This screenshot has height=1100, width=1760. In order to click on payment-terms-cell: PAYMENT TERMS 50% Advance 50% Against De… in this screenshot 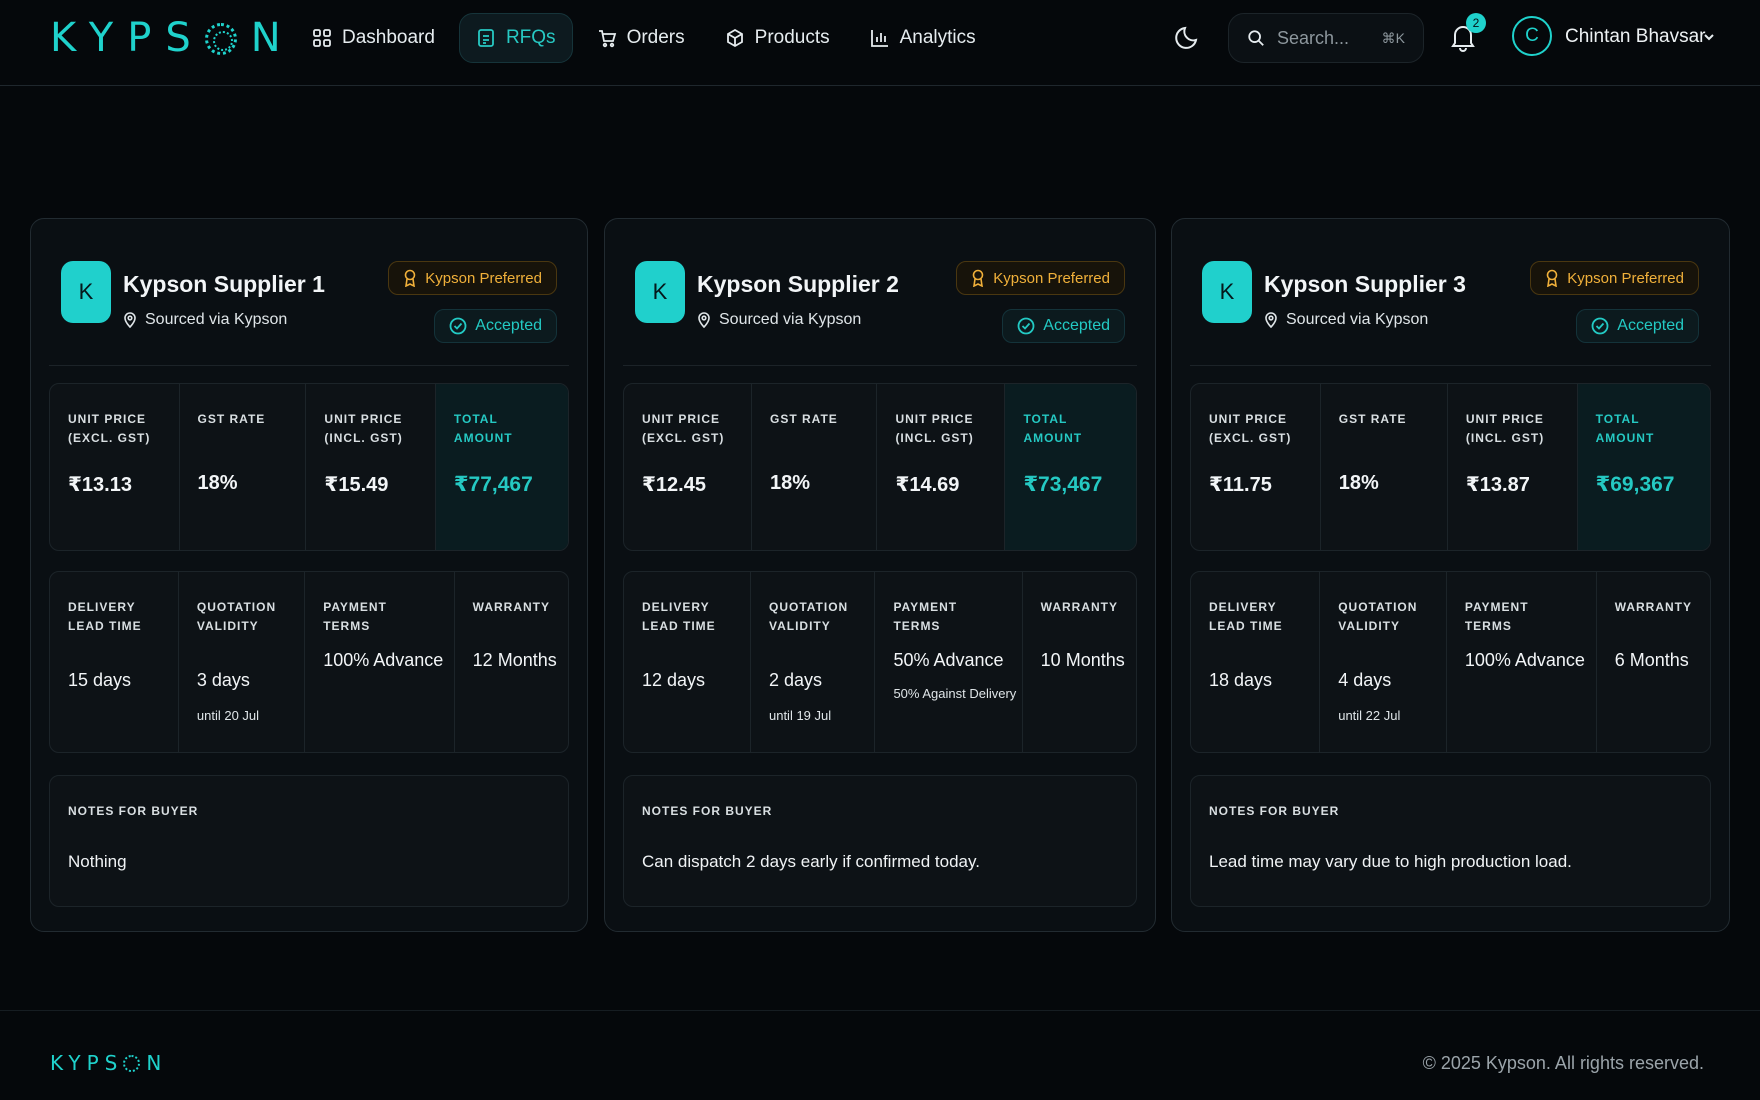, I will do `click(949, 662)`.